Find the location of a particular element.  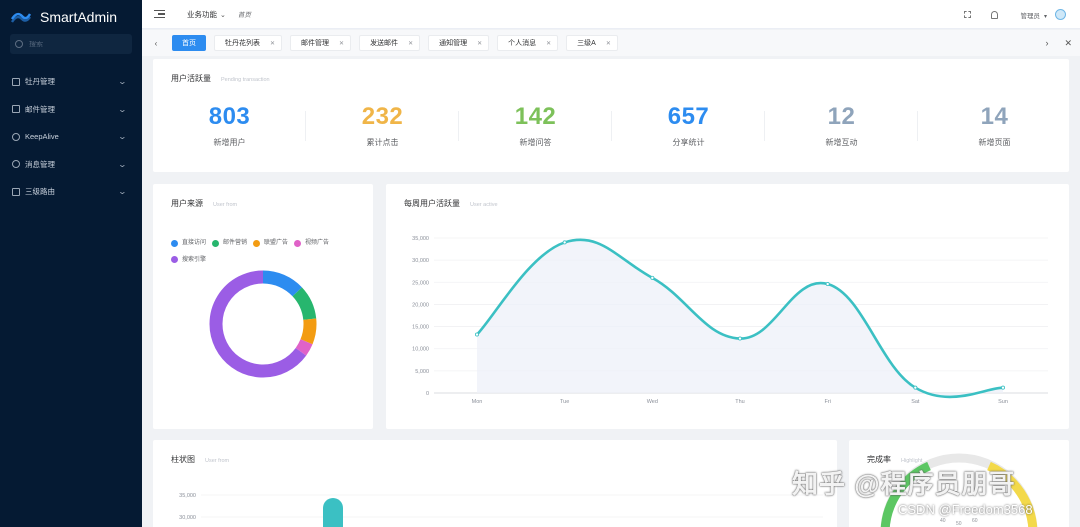

sidebar-item-label: 消息管理 is located at coordinates (40, 164).